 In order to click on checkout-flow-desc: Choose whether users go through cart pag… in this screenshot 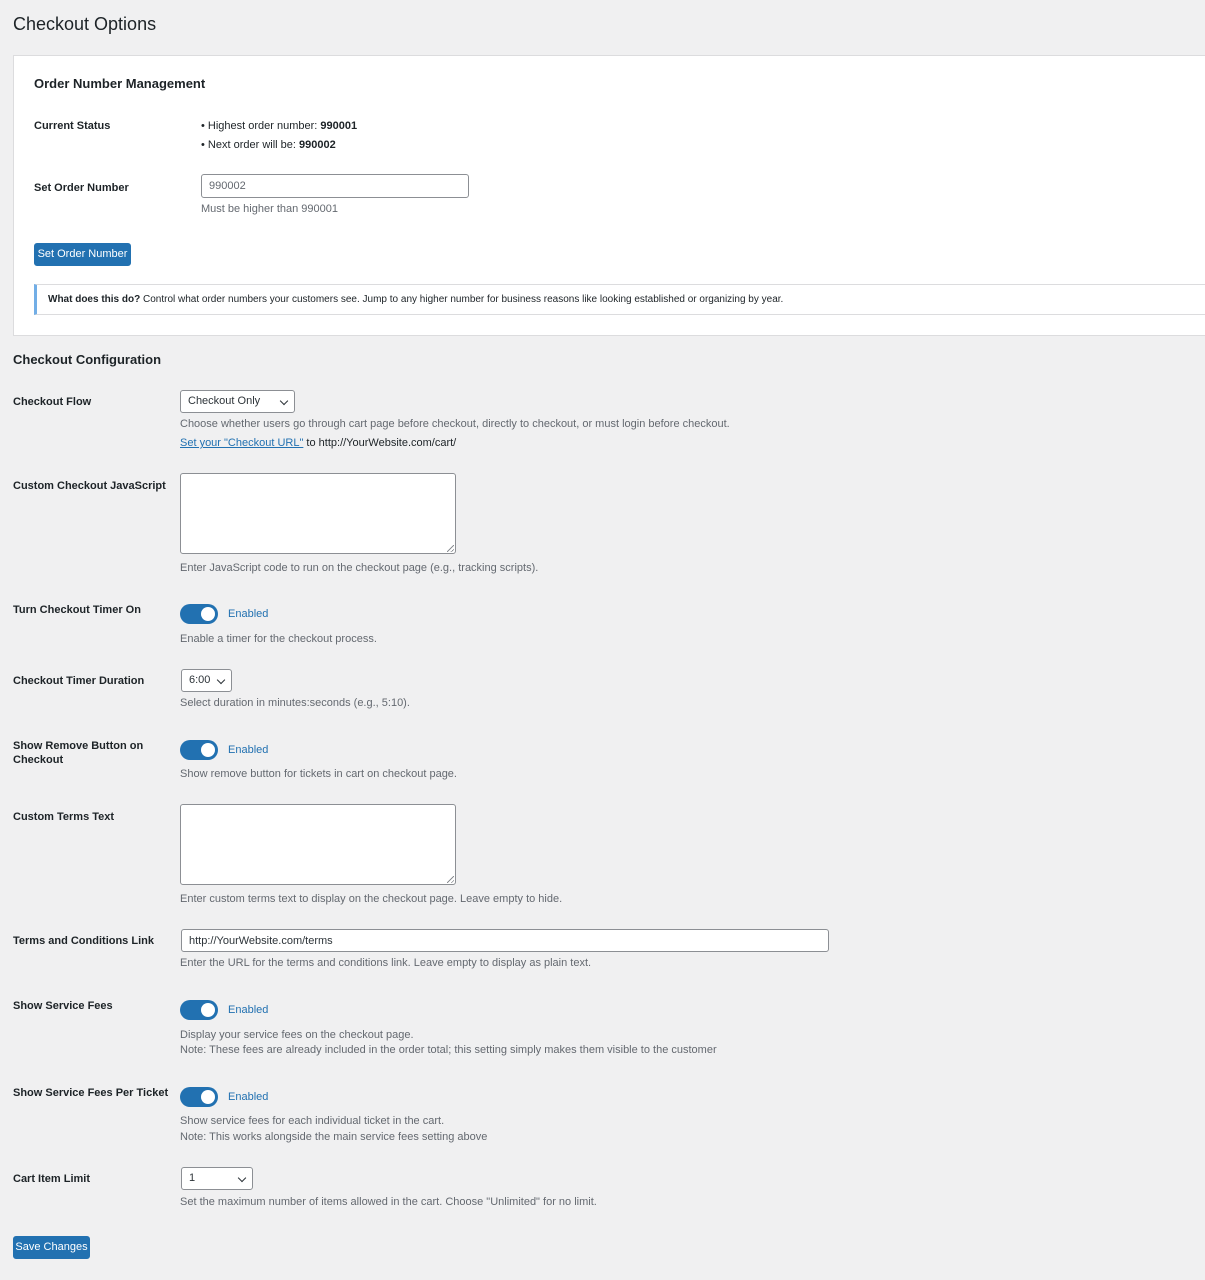, I will do `click(455, 424)`.